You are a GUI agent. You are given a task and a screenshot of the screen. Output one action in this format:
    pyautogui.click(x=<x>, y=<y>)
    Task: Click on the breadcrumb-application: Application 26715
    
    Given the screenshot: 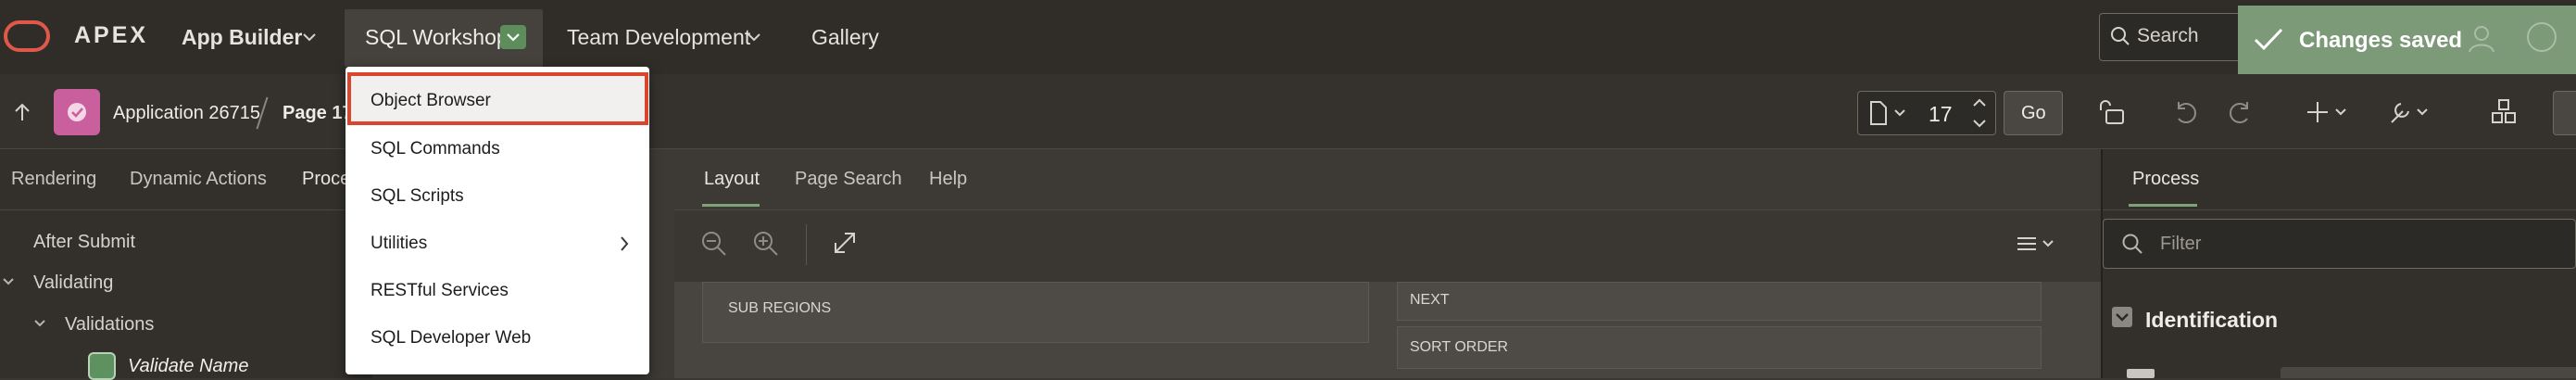 What is the action you would take?
    pyautogui.click(x=186, y=114)
    